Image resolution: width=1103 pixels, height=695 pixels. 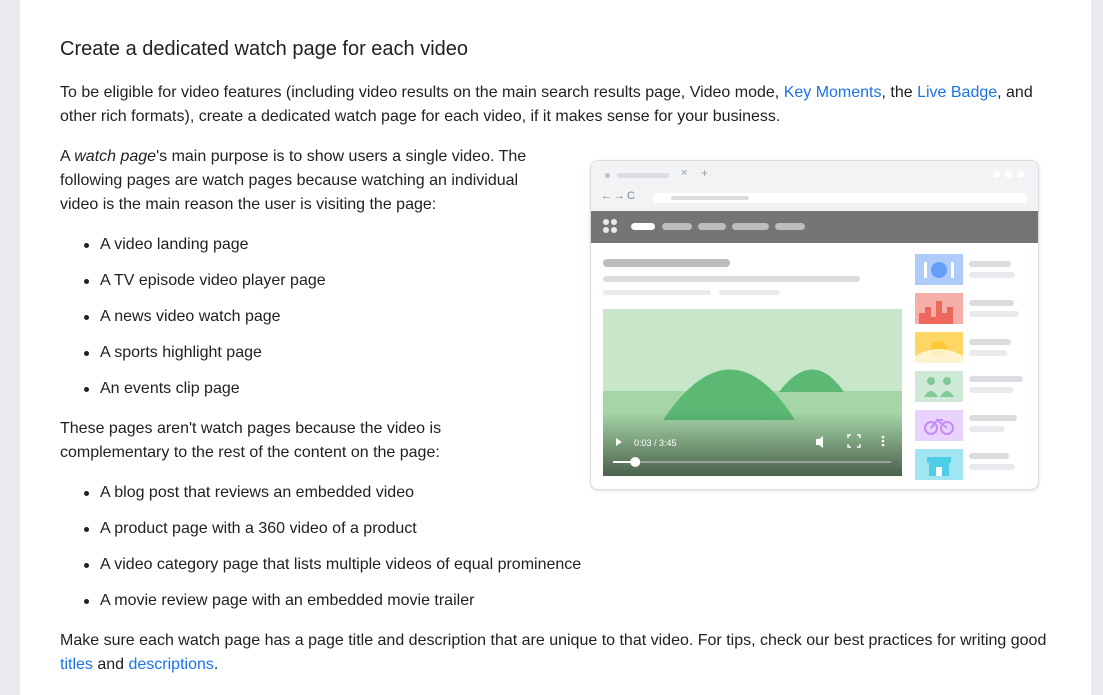 I want to click on nav-arrows-icon: ←→C, so click(x=619, y=196).